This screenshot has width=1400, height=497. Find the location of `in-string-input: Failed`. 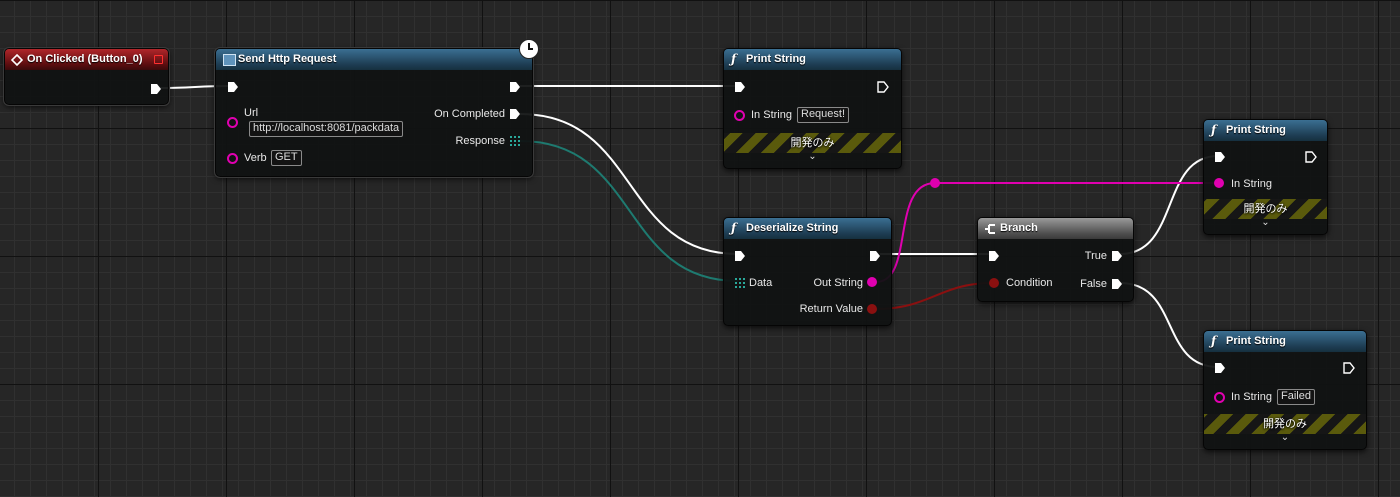

in-string-input: Failed is located at coordinates (1296, 397).